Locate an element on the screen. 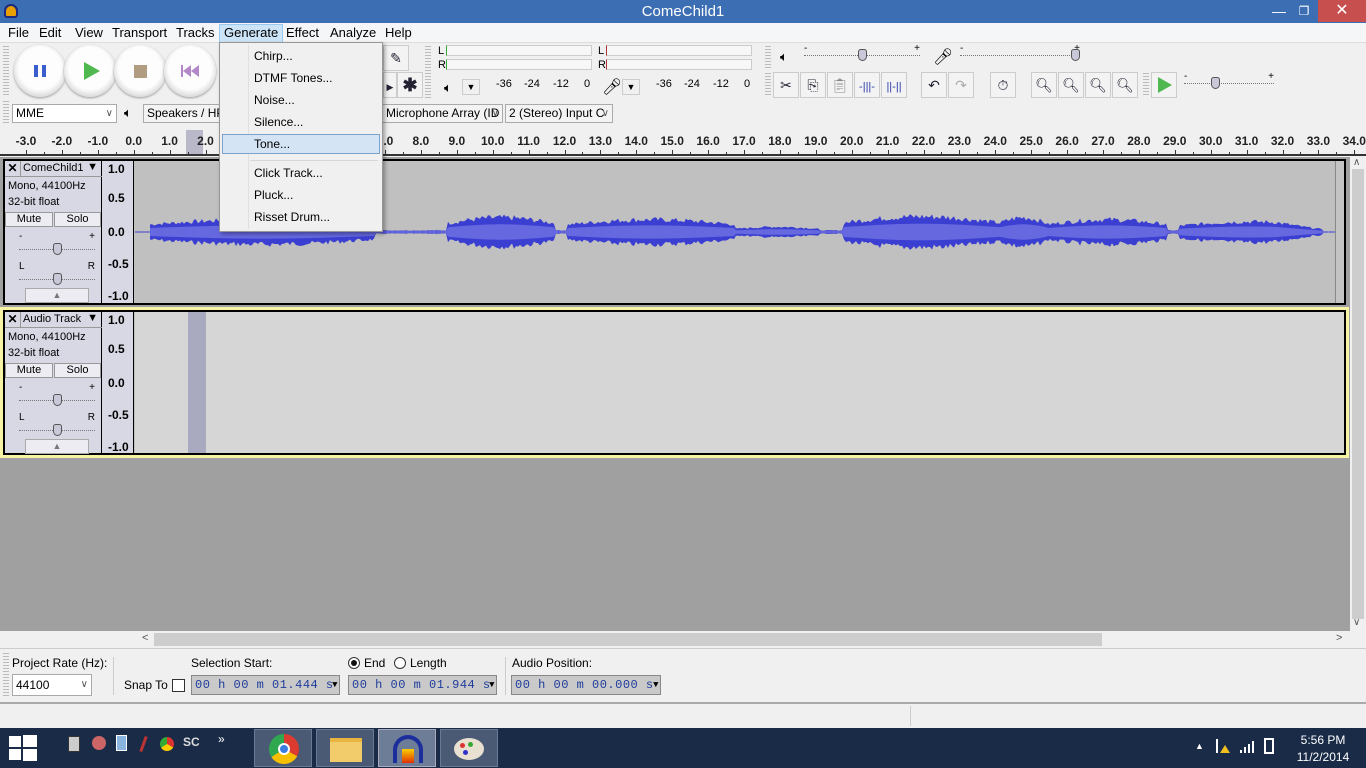 The height and width of the screenshot is (768, 1366). horizontal-scroll-thumb is located at coordinates (628, 639).